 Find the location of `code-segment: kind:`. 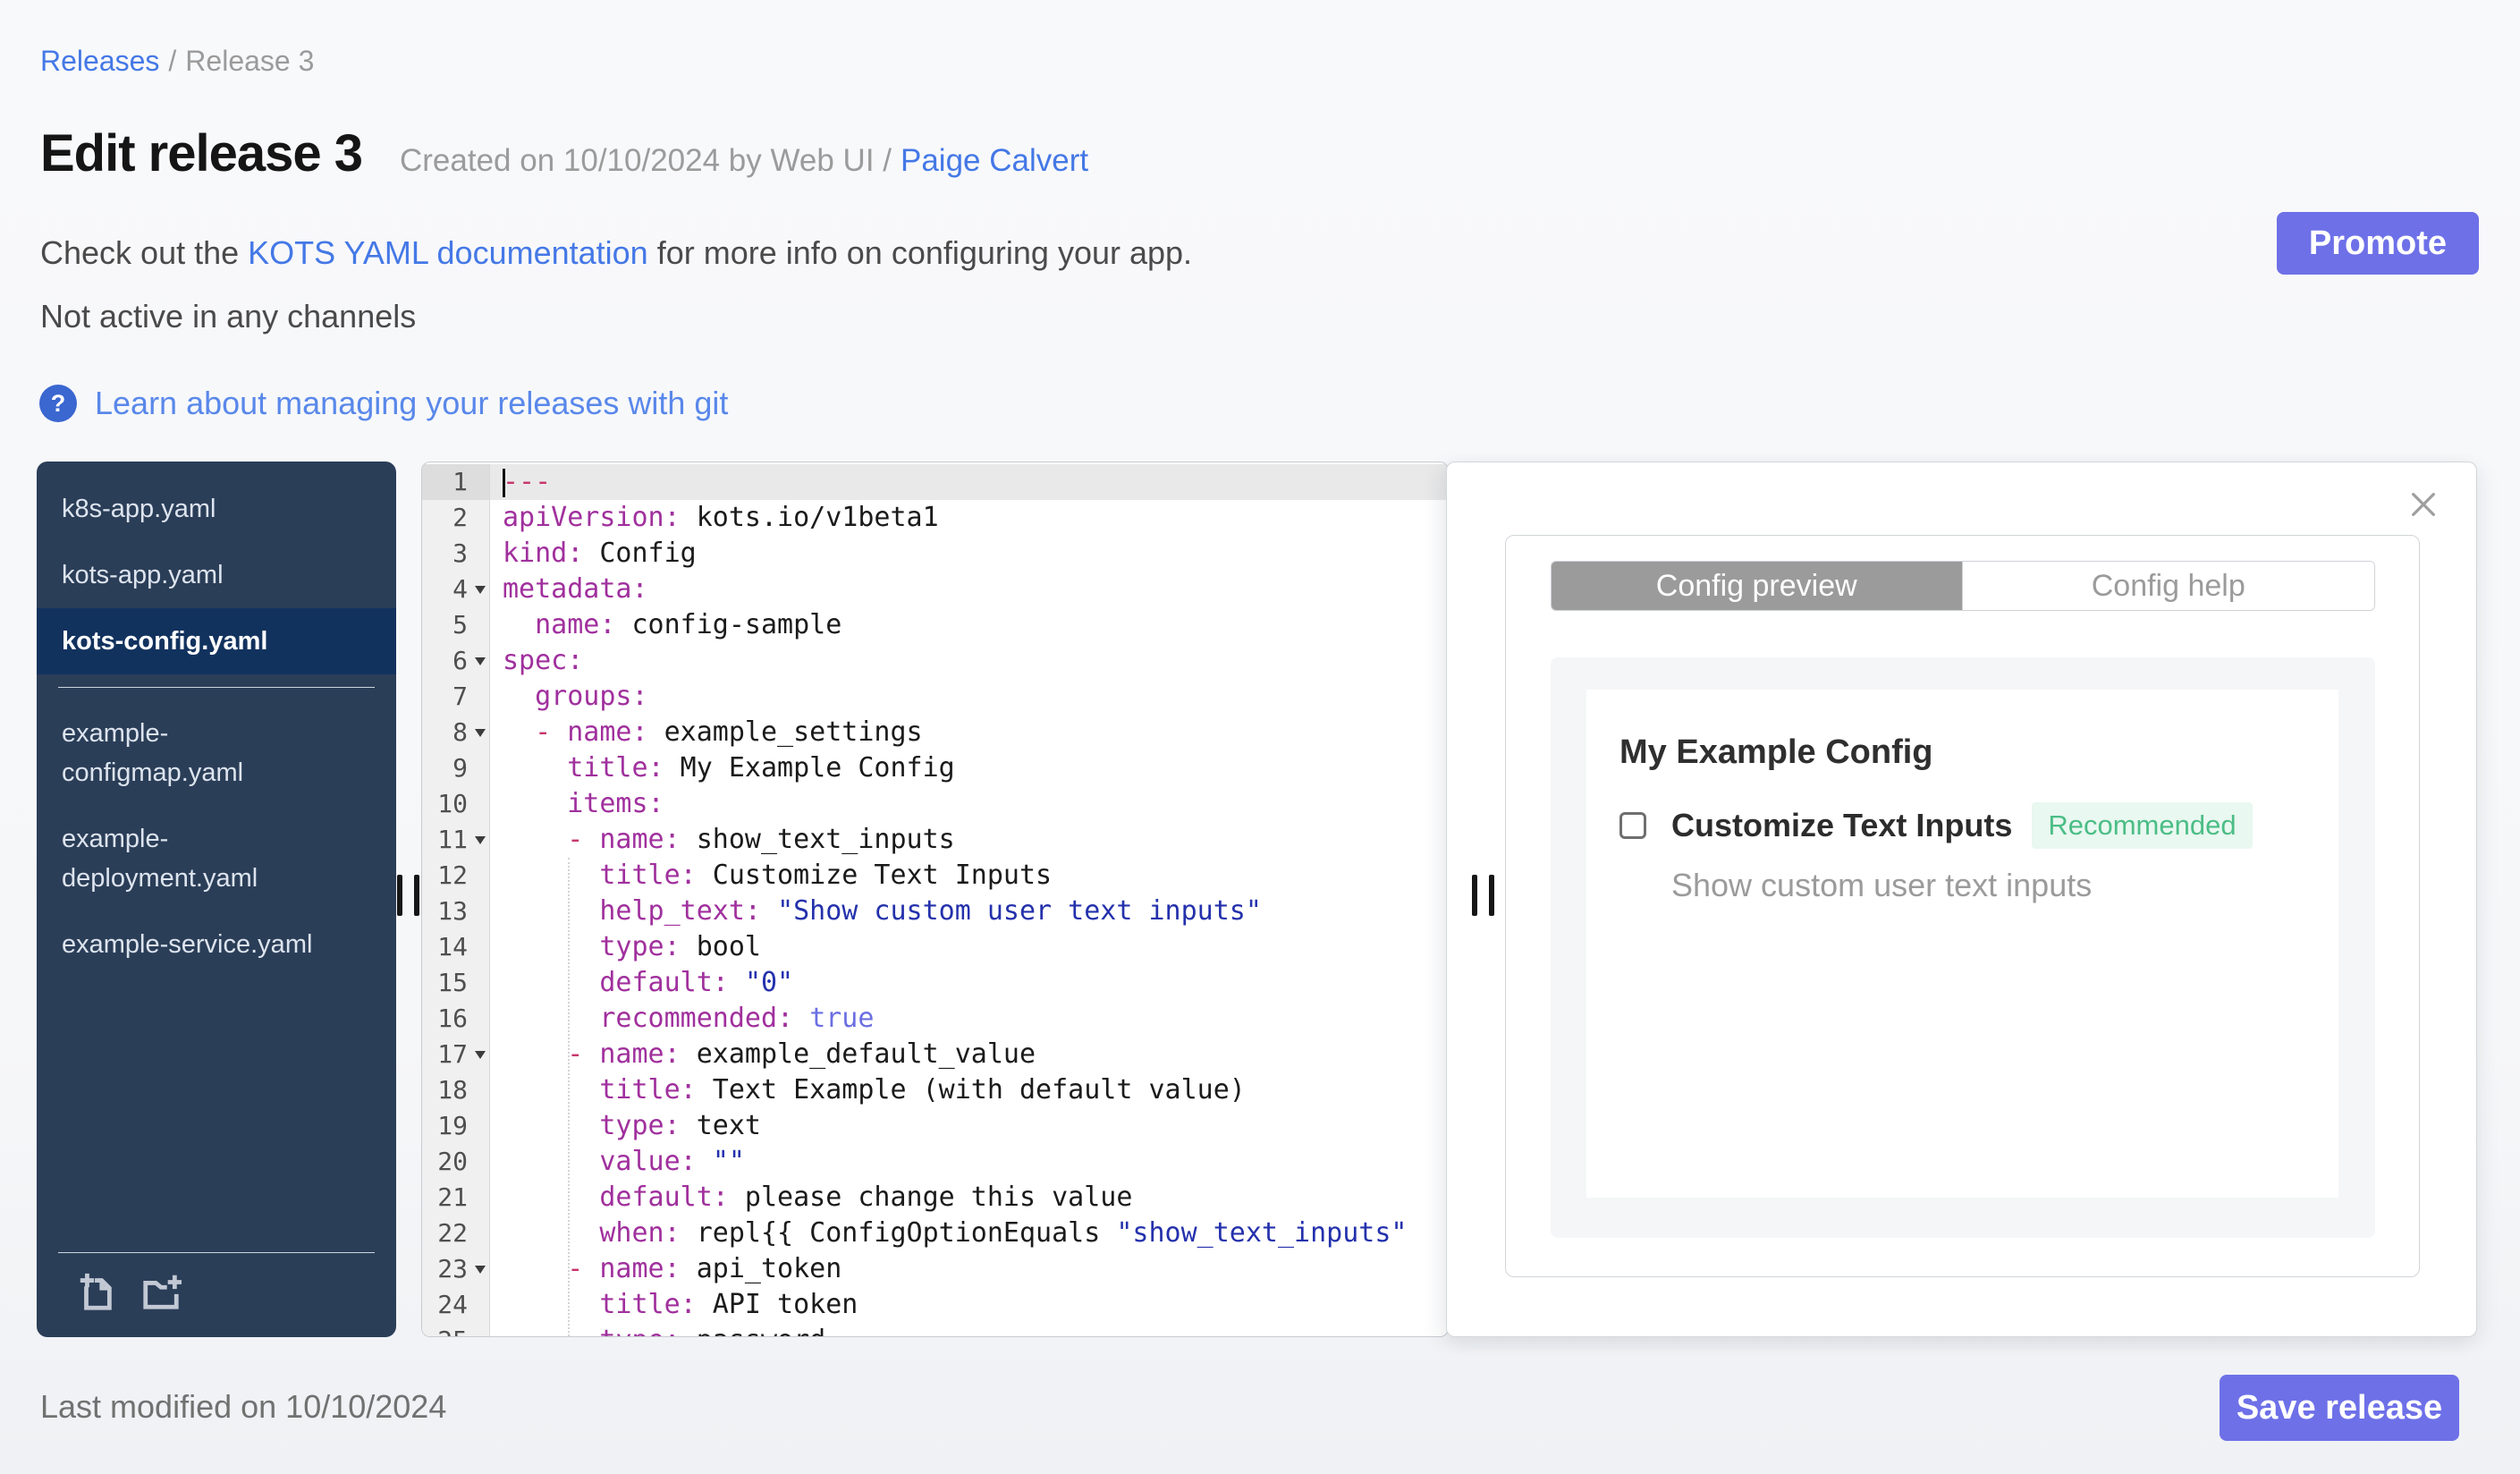

code-segment: kind: is located at coordinates (543, 553).